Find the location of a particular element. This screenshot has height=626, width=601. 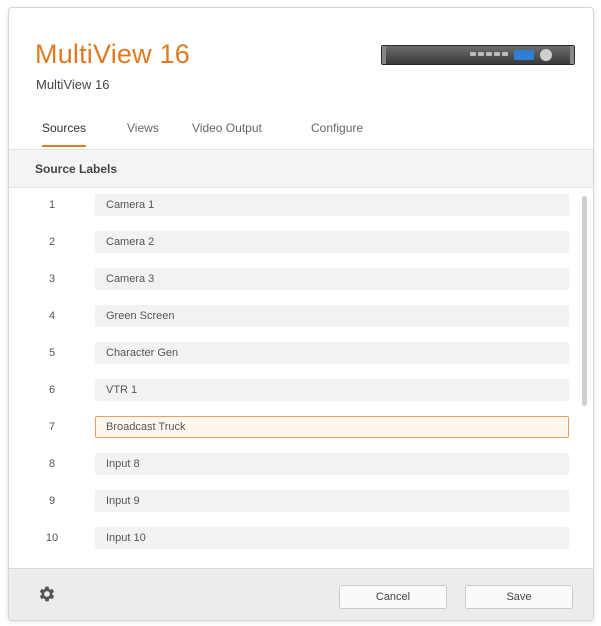

source-row: 6 is located at coordinates (294, 391).